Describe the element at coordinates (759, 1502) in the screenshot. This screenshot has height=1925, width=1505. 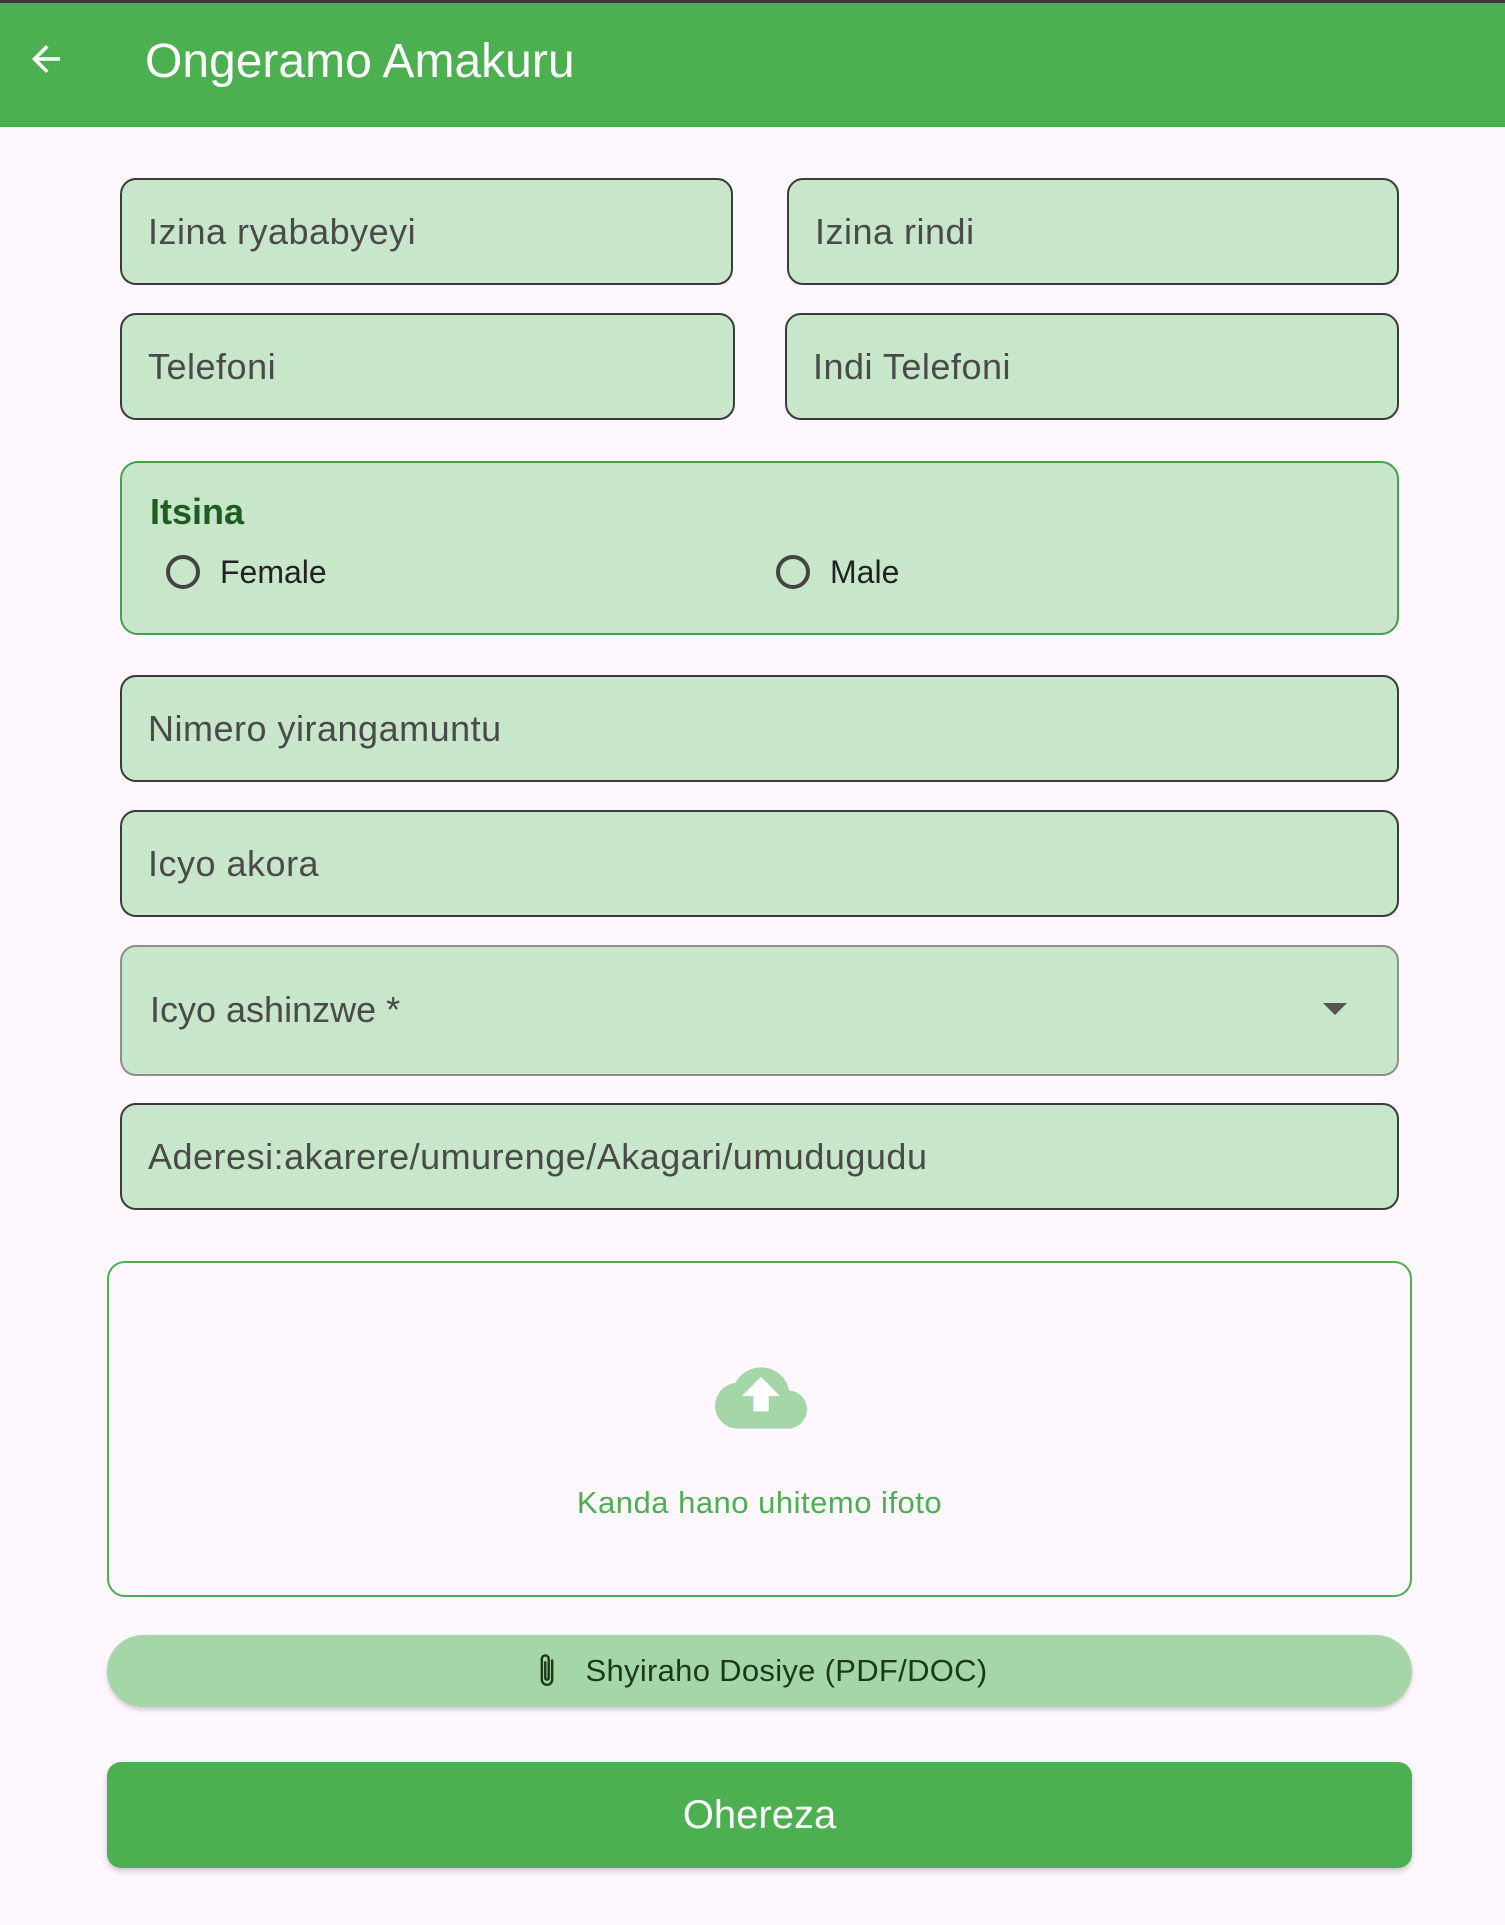
I see `upload-hint-text: Kanda hano uhitemo ifoto` at that location.